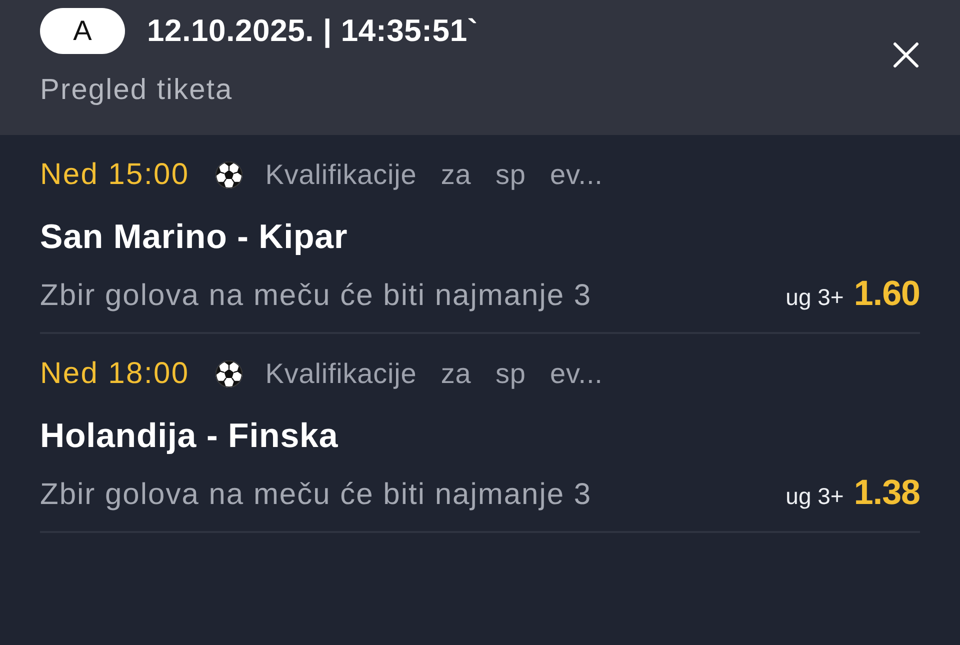 The image size is (960, 645). What do you see at coordinates (194, 237) in the screenshot?
I see `match-name: San Marino - Kipar` at bounding box center [194, 237].